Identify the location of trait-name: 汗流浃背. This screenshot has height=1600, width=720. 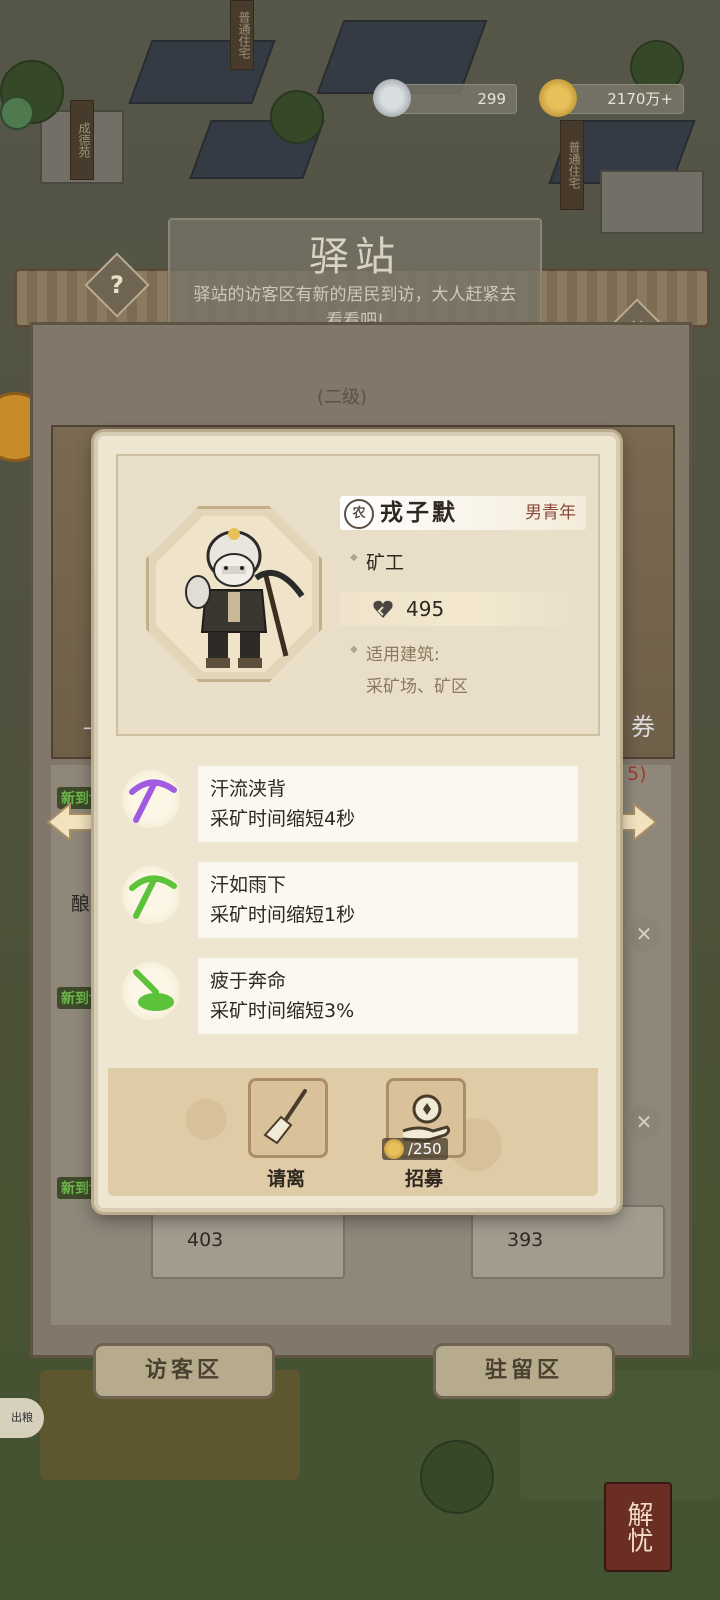
(248, 789).